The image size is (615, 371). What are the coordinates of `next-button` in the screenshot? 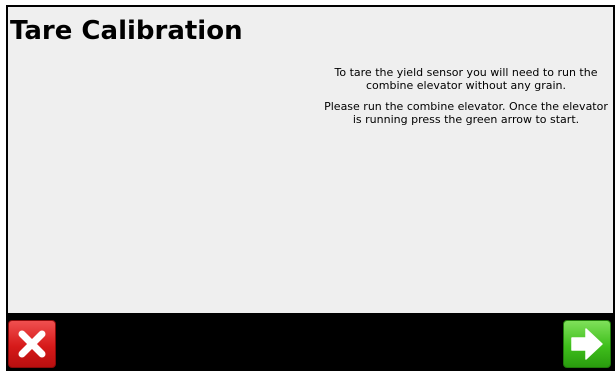 It's located at (587, 344).